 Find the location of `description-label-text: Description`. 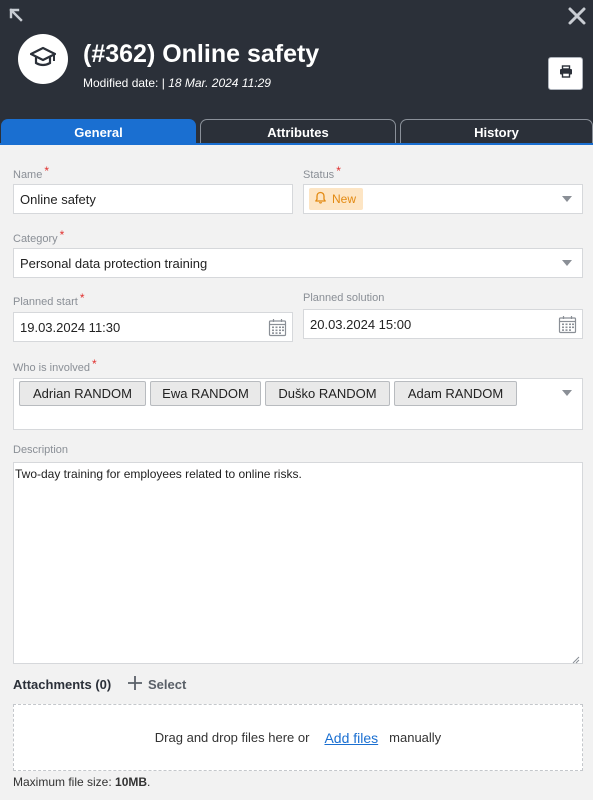

description-label-text: Description is located at coordinates (41, 450).